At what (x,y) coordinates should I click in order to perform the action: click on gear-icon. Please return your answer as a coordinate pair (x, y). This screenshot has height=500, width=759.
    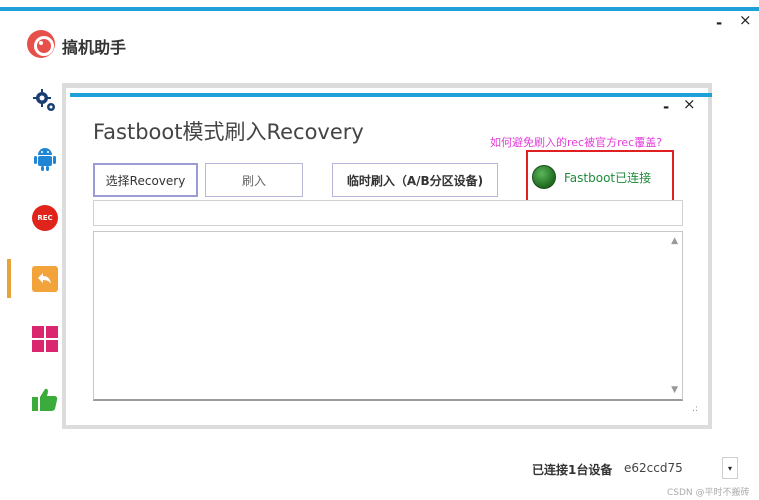
    Looking at the image, I should click on (44, 100).